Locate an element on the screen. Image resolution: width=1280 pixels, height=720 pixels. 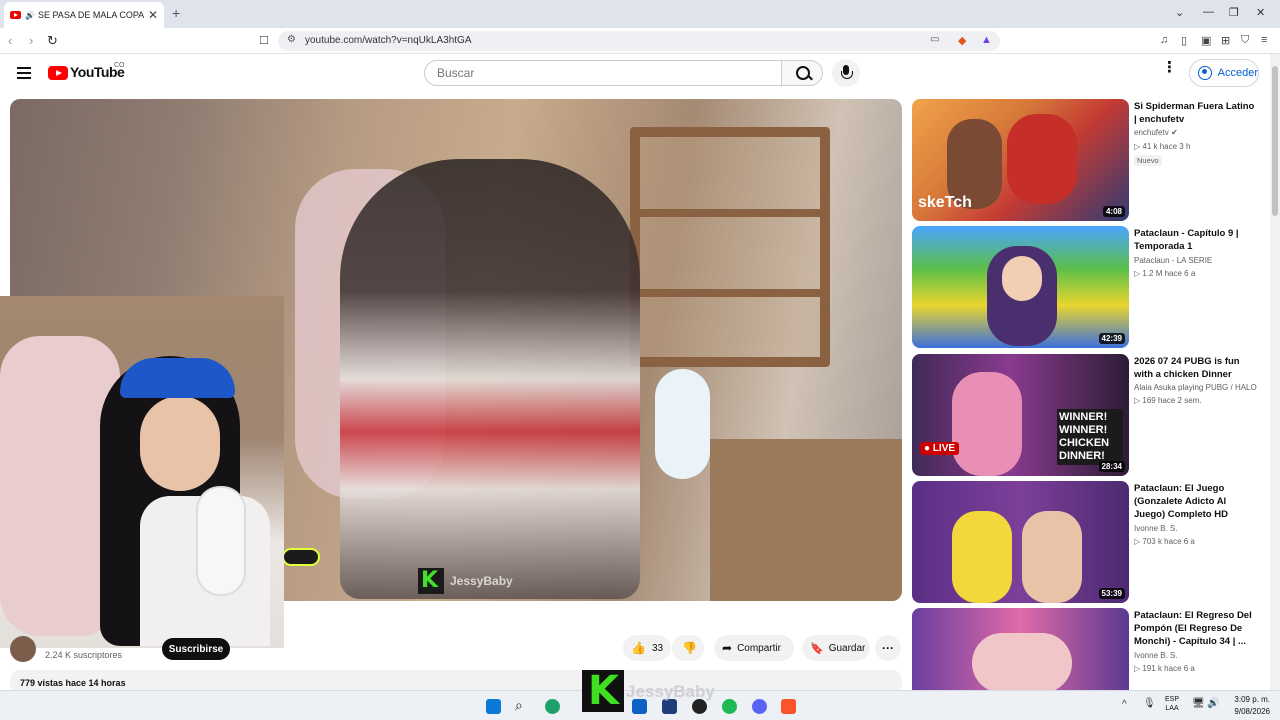
recommendation-thumbnail: 42:39 is located at coordinates (1020, 287).